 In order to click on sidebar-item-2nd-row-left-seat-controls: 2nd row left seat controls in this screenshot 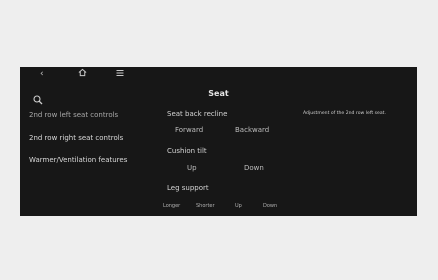, I will do `click(73, 115)`.